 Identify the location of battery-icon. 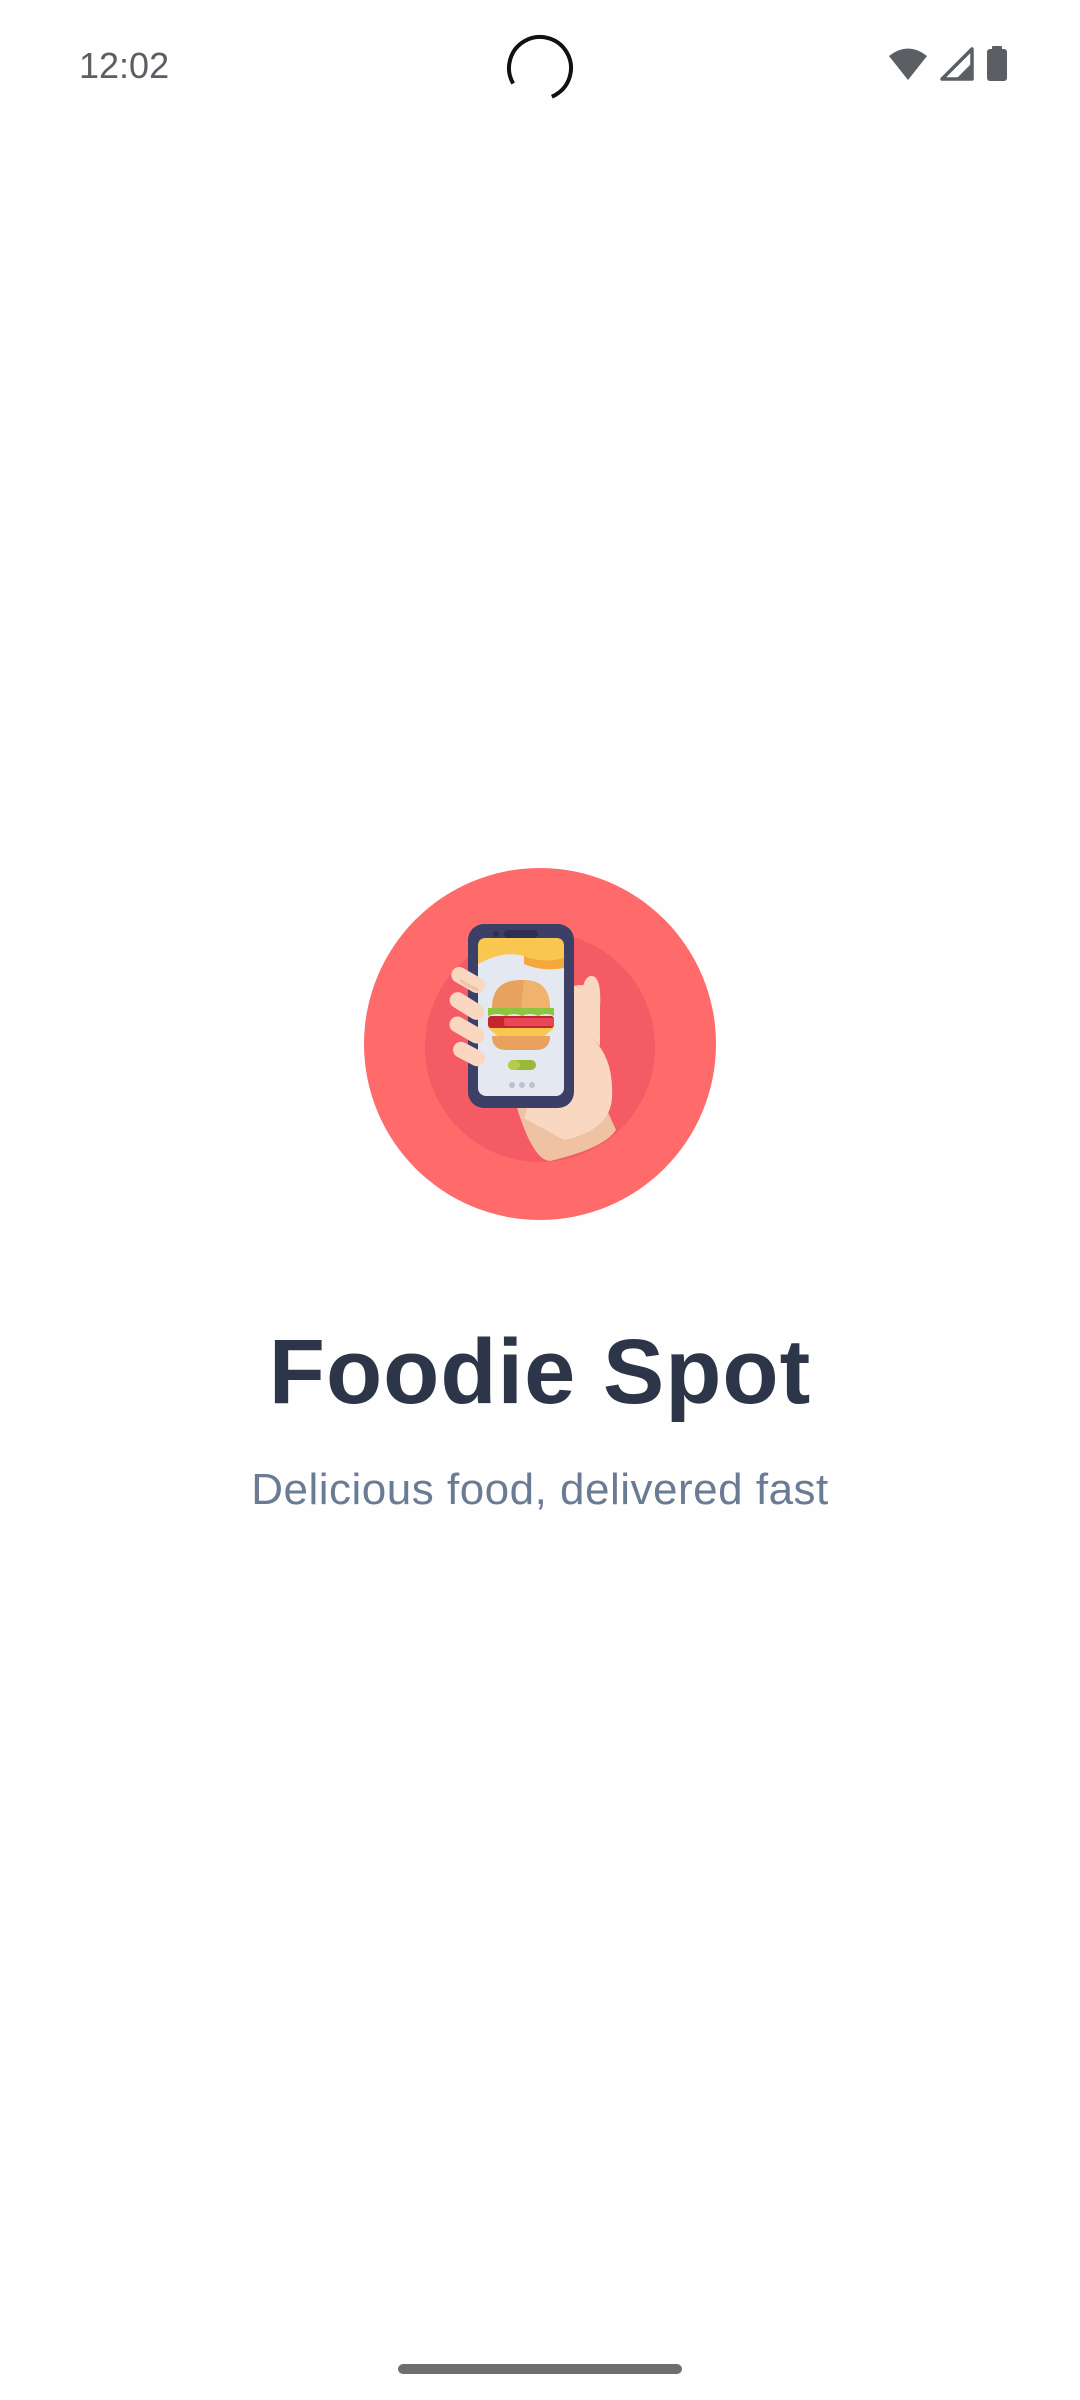
(997, 66).